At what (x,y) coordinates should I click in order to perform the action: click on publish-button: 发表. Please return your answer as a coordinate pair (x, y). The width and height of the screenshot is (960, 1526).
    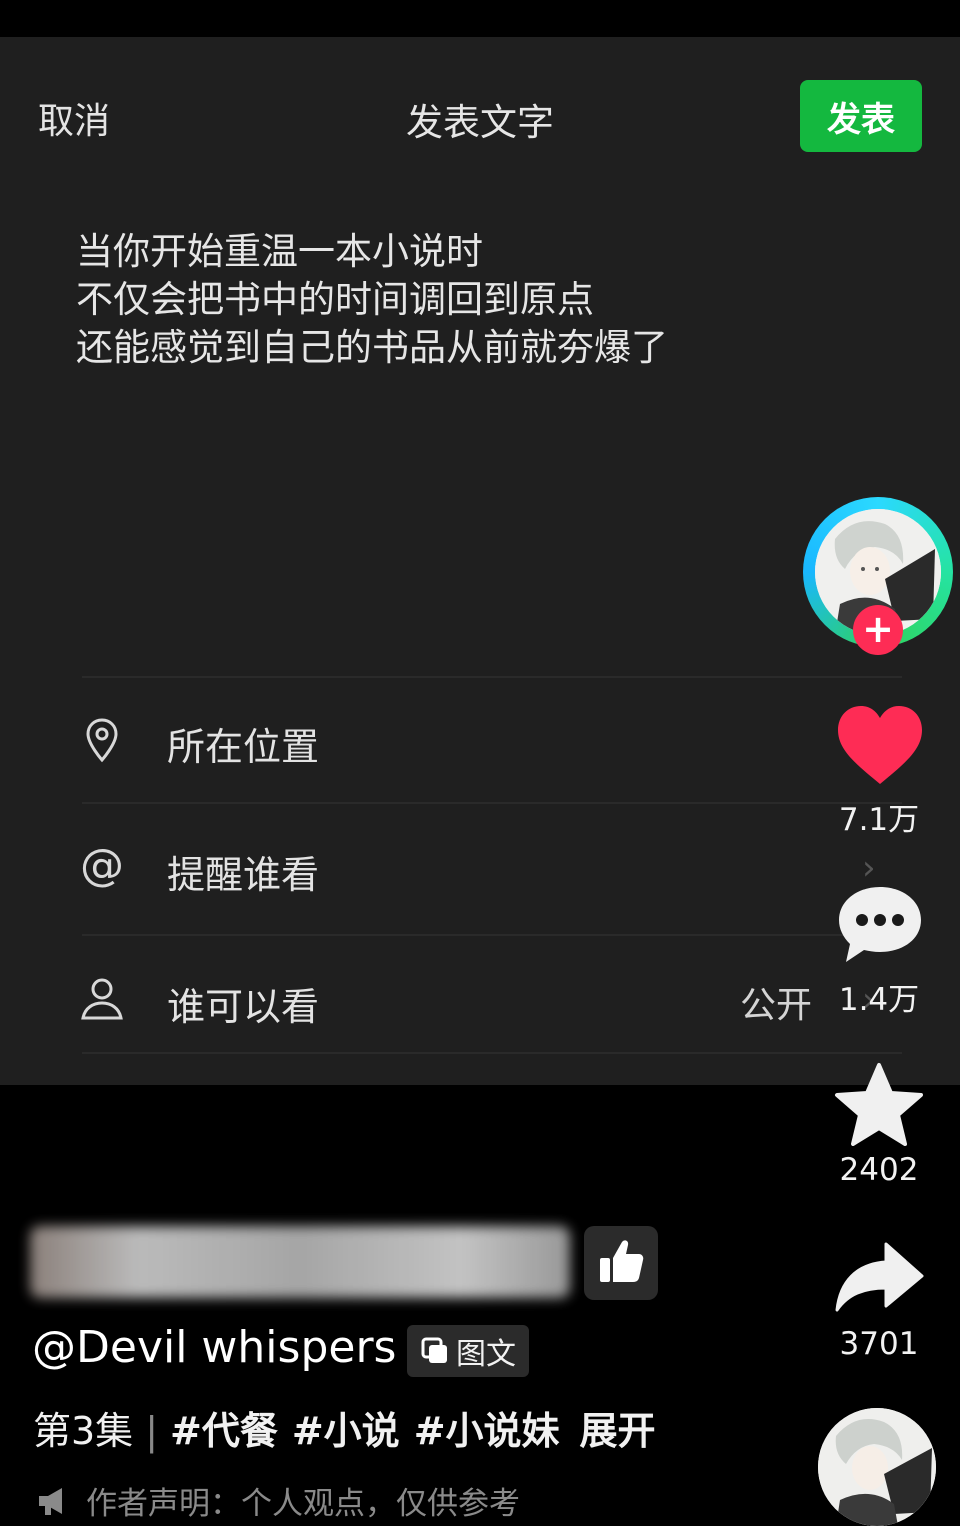
    Looking at the image, I should click on (861, 116).